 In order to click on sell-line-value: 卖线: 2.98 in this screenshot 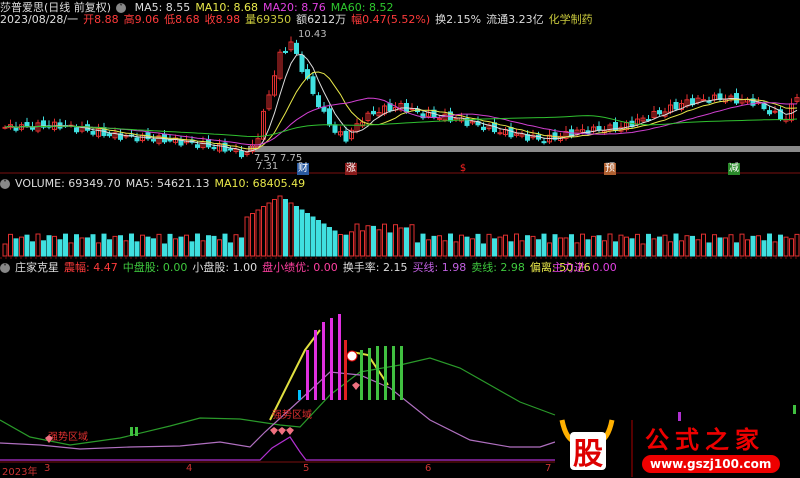, I will do `click(498, 267)`.